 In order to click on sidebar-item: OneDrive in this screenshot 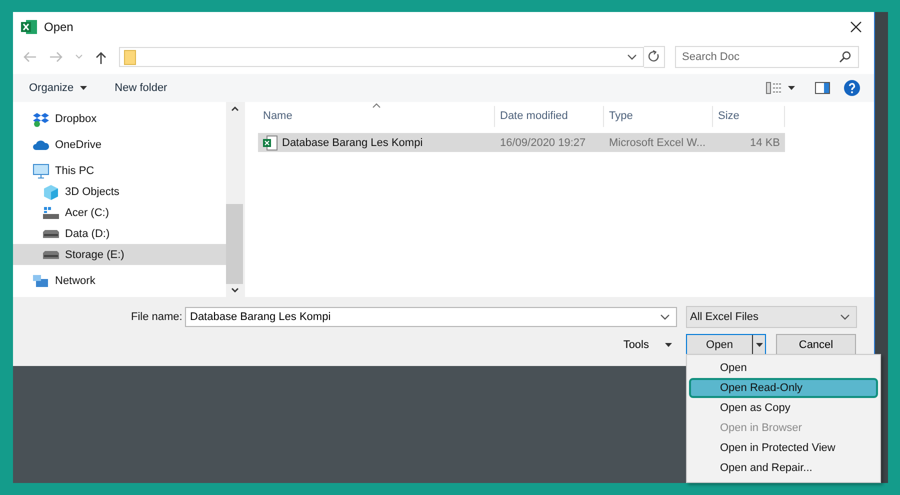, I will do `click(119, 144)`.